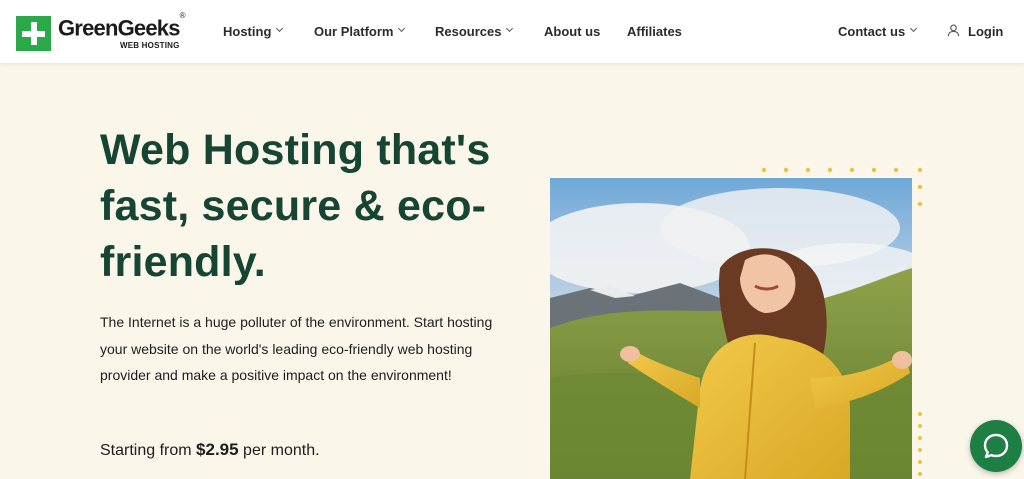  I want to click on nav-our-platform-label: Our Platform, so click(354, 31).